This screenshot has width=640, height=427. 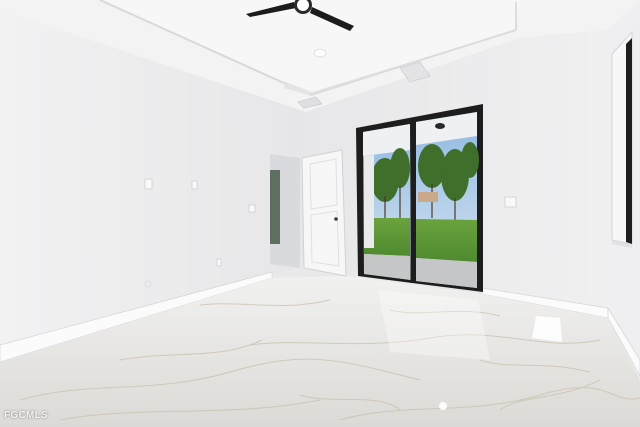 I want to click on back-wall-switch, so click(x=510, y=202).